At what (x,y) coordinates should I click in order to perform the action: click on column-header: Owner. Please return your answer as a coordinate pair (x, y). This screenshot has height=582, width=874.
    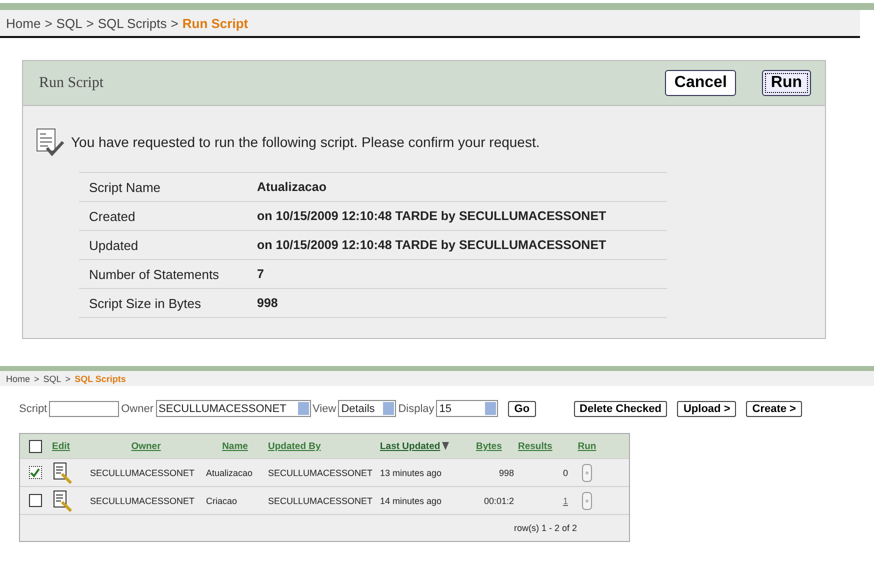
    Looking at the image, I should click on (146, 446).